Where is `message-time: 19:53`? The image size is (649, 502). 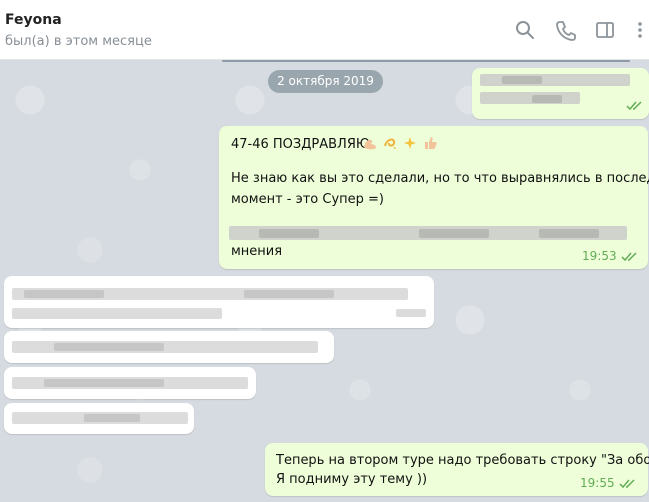 message-time: 19:53 is located at coordinates (599, 256).